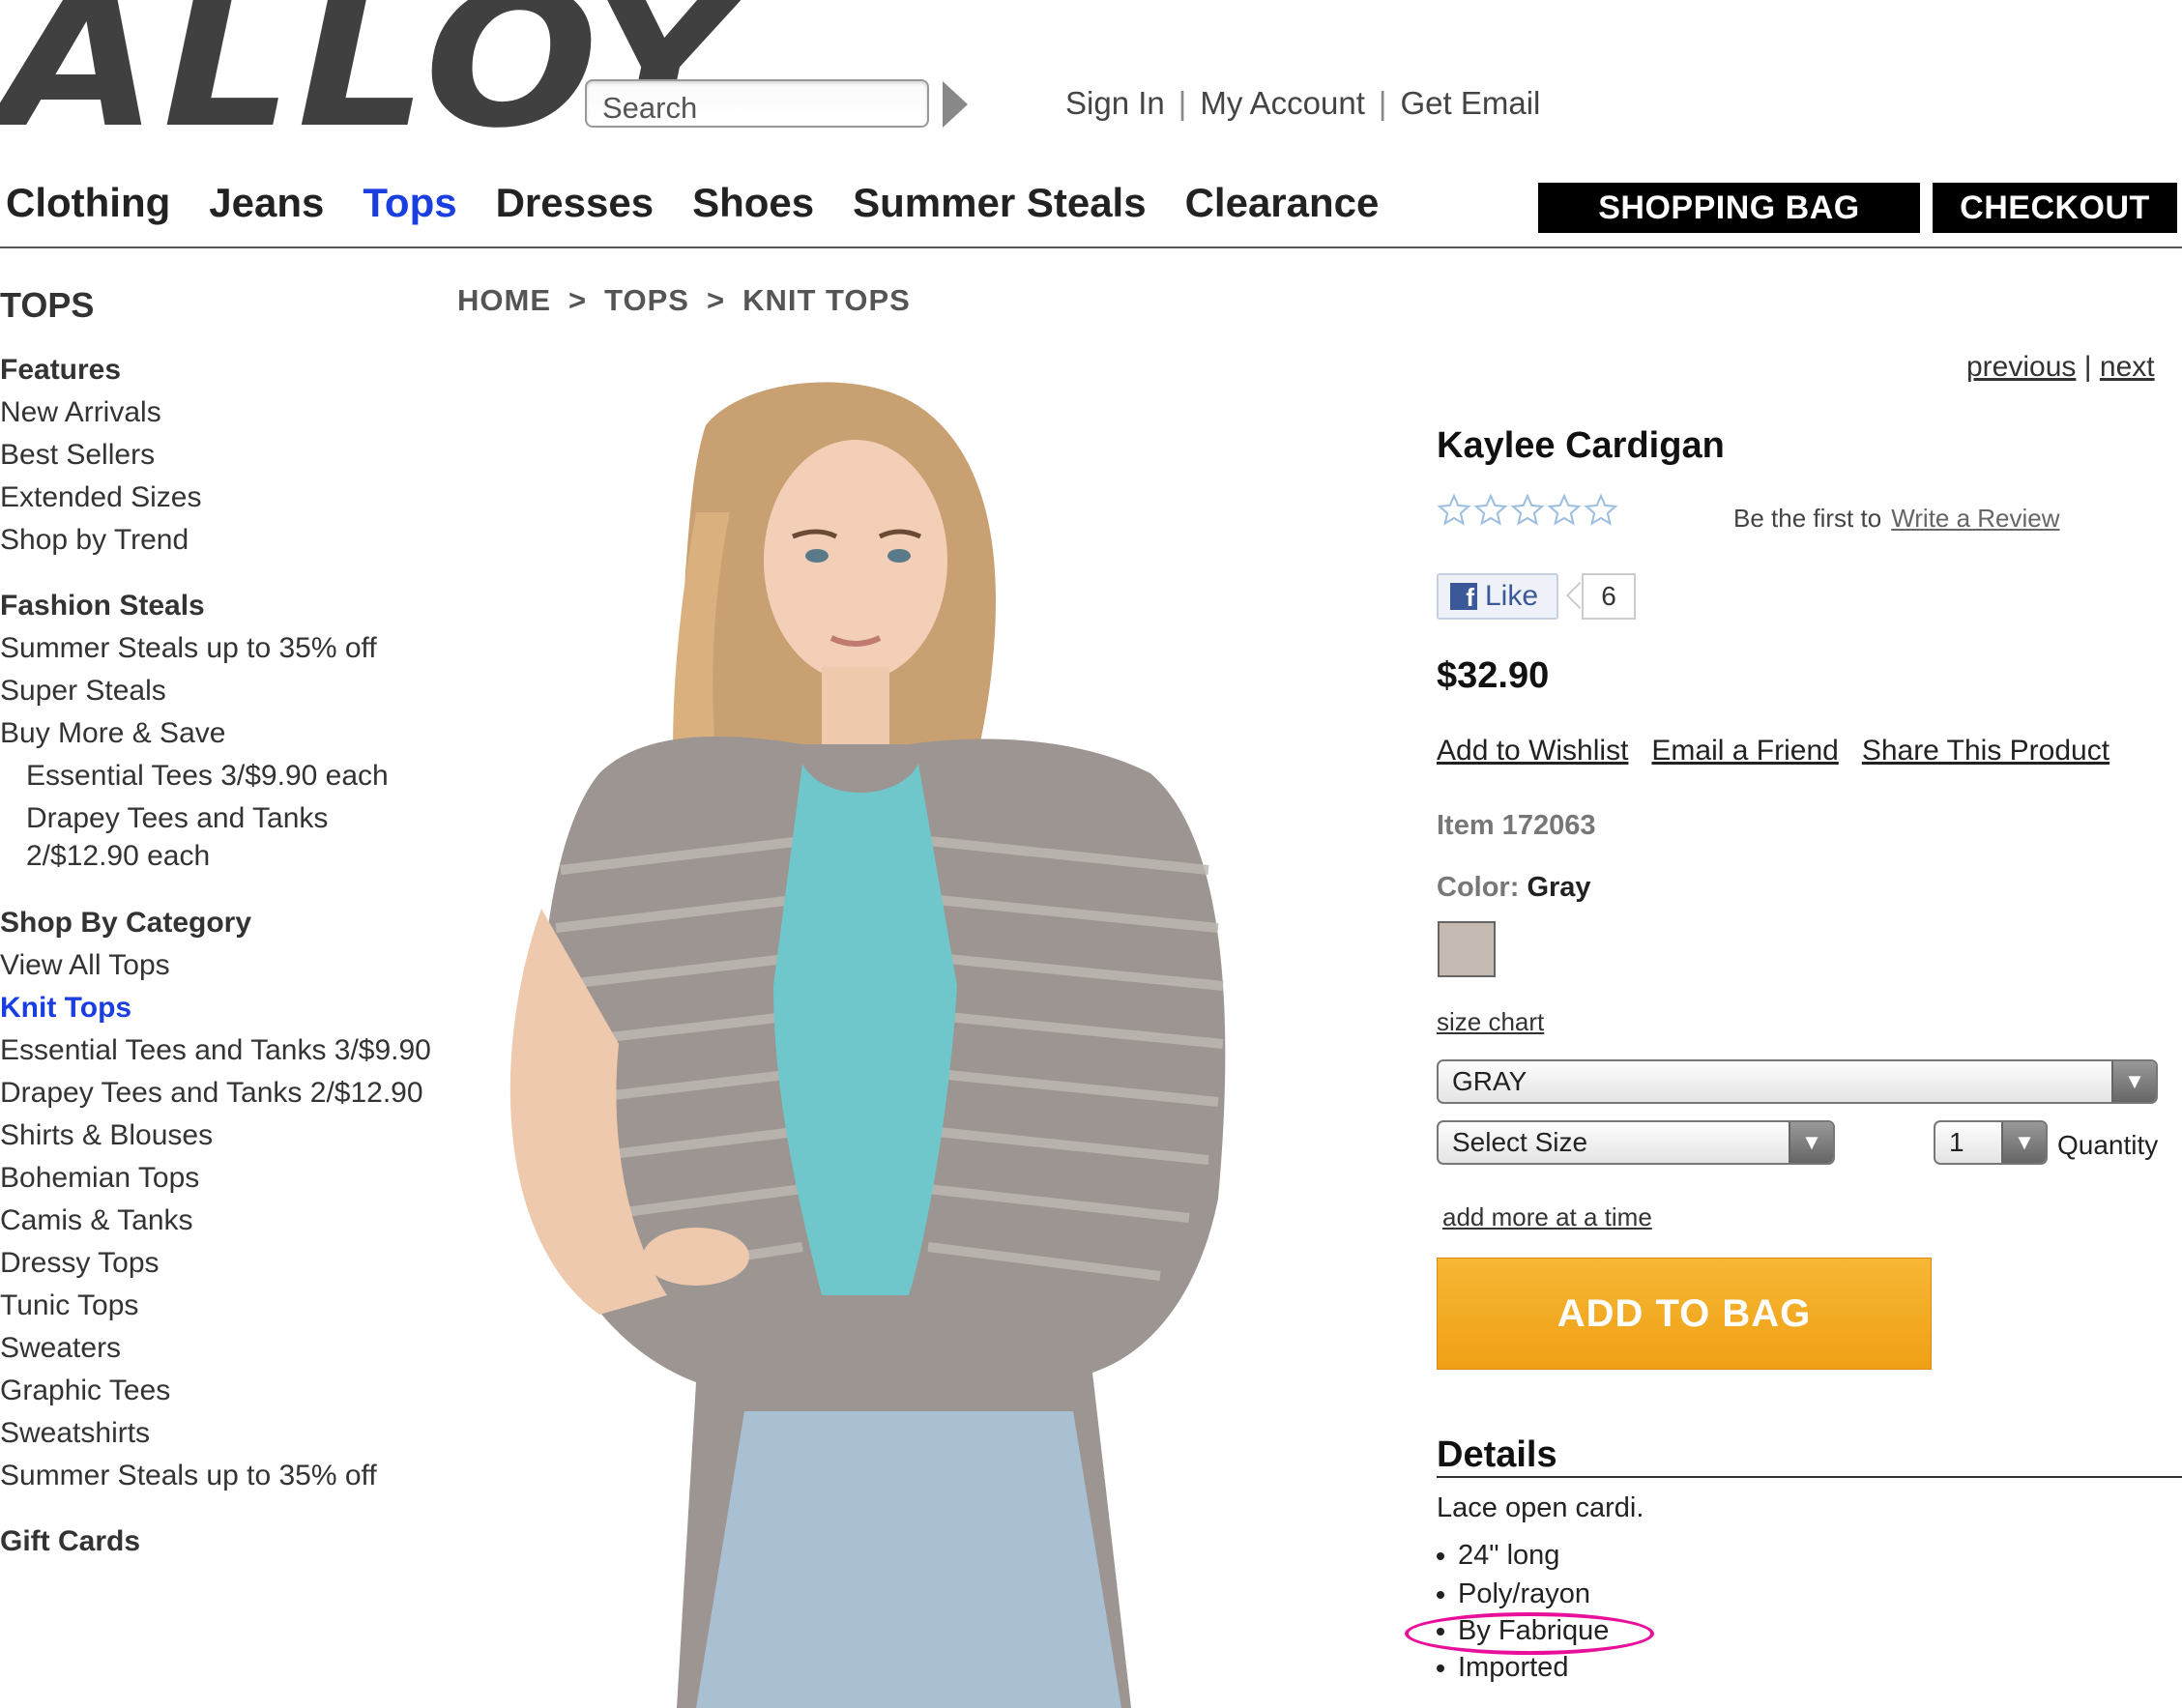  What do you see at coordinates (188, 648) in the screenshot?
I see `sidebar-item-summer-steals: Summer Steals up to 35% off` at bounding box center [188, 648].